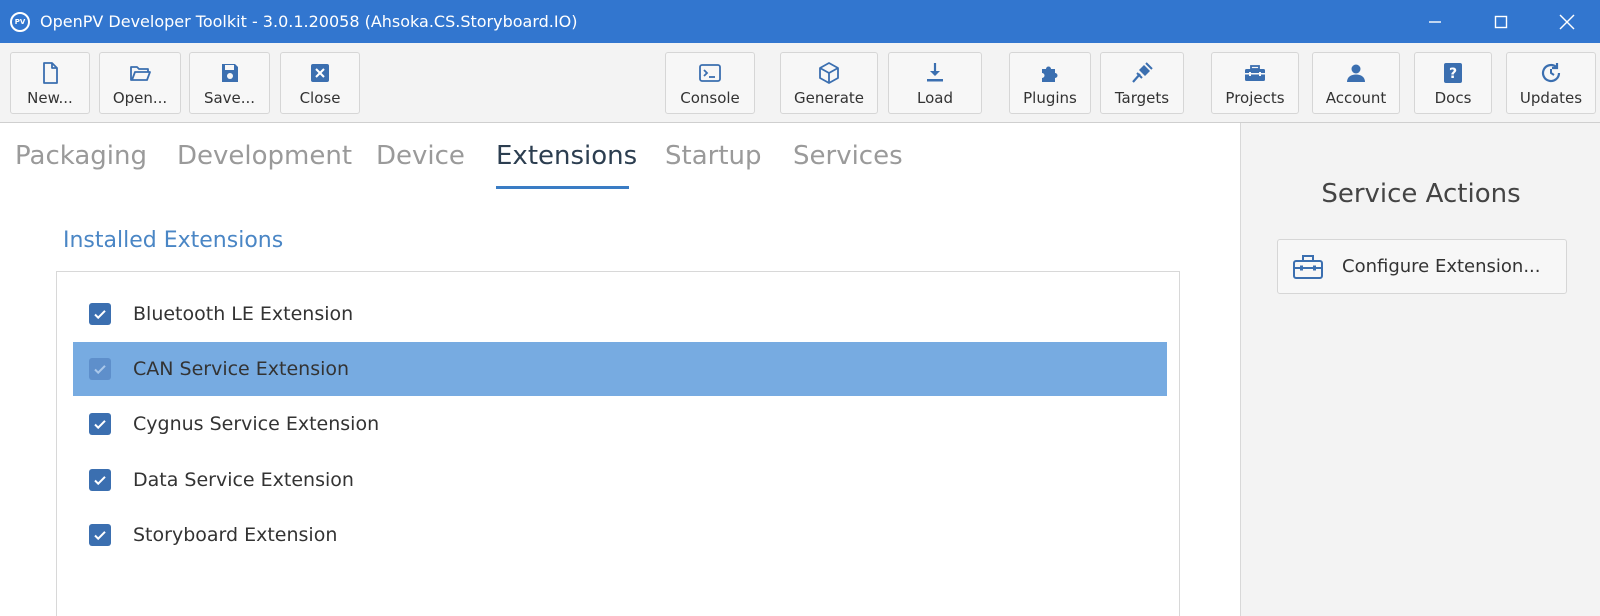 The height and width of the screenshot is (616, 1600). I want to click on tab-device: Device, so click(420, 156).